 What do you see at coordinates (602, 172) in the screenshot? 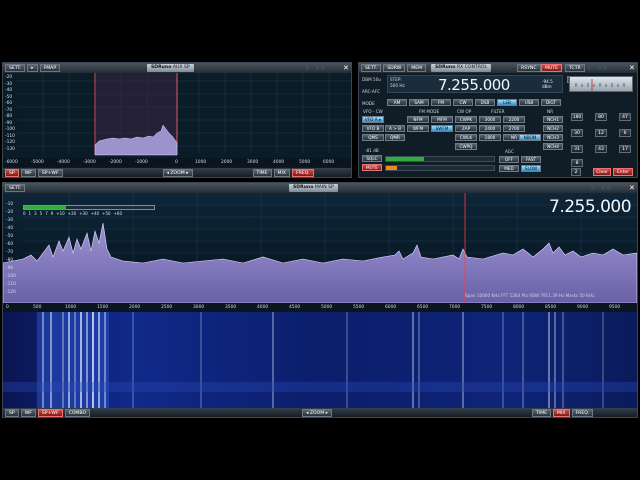
I see `rx-key-clear: Clear` at bounding box center [602, 172].